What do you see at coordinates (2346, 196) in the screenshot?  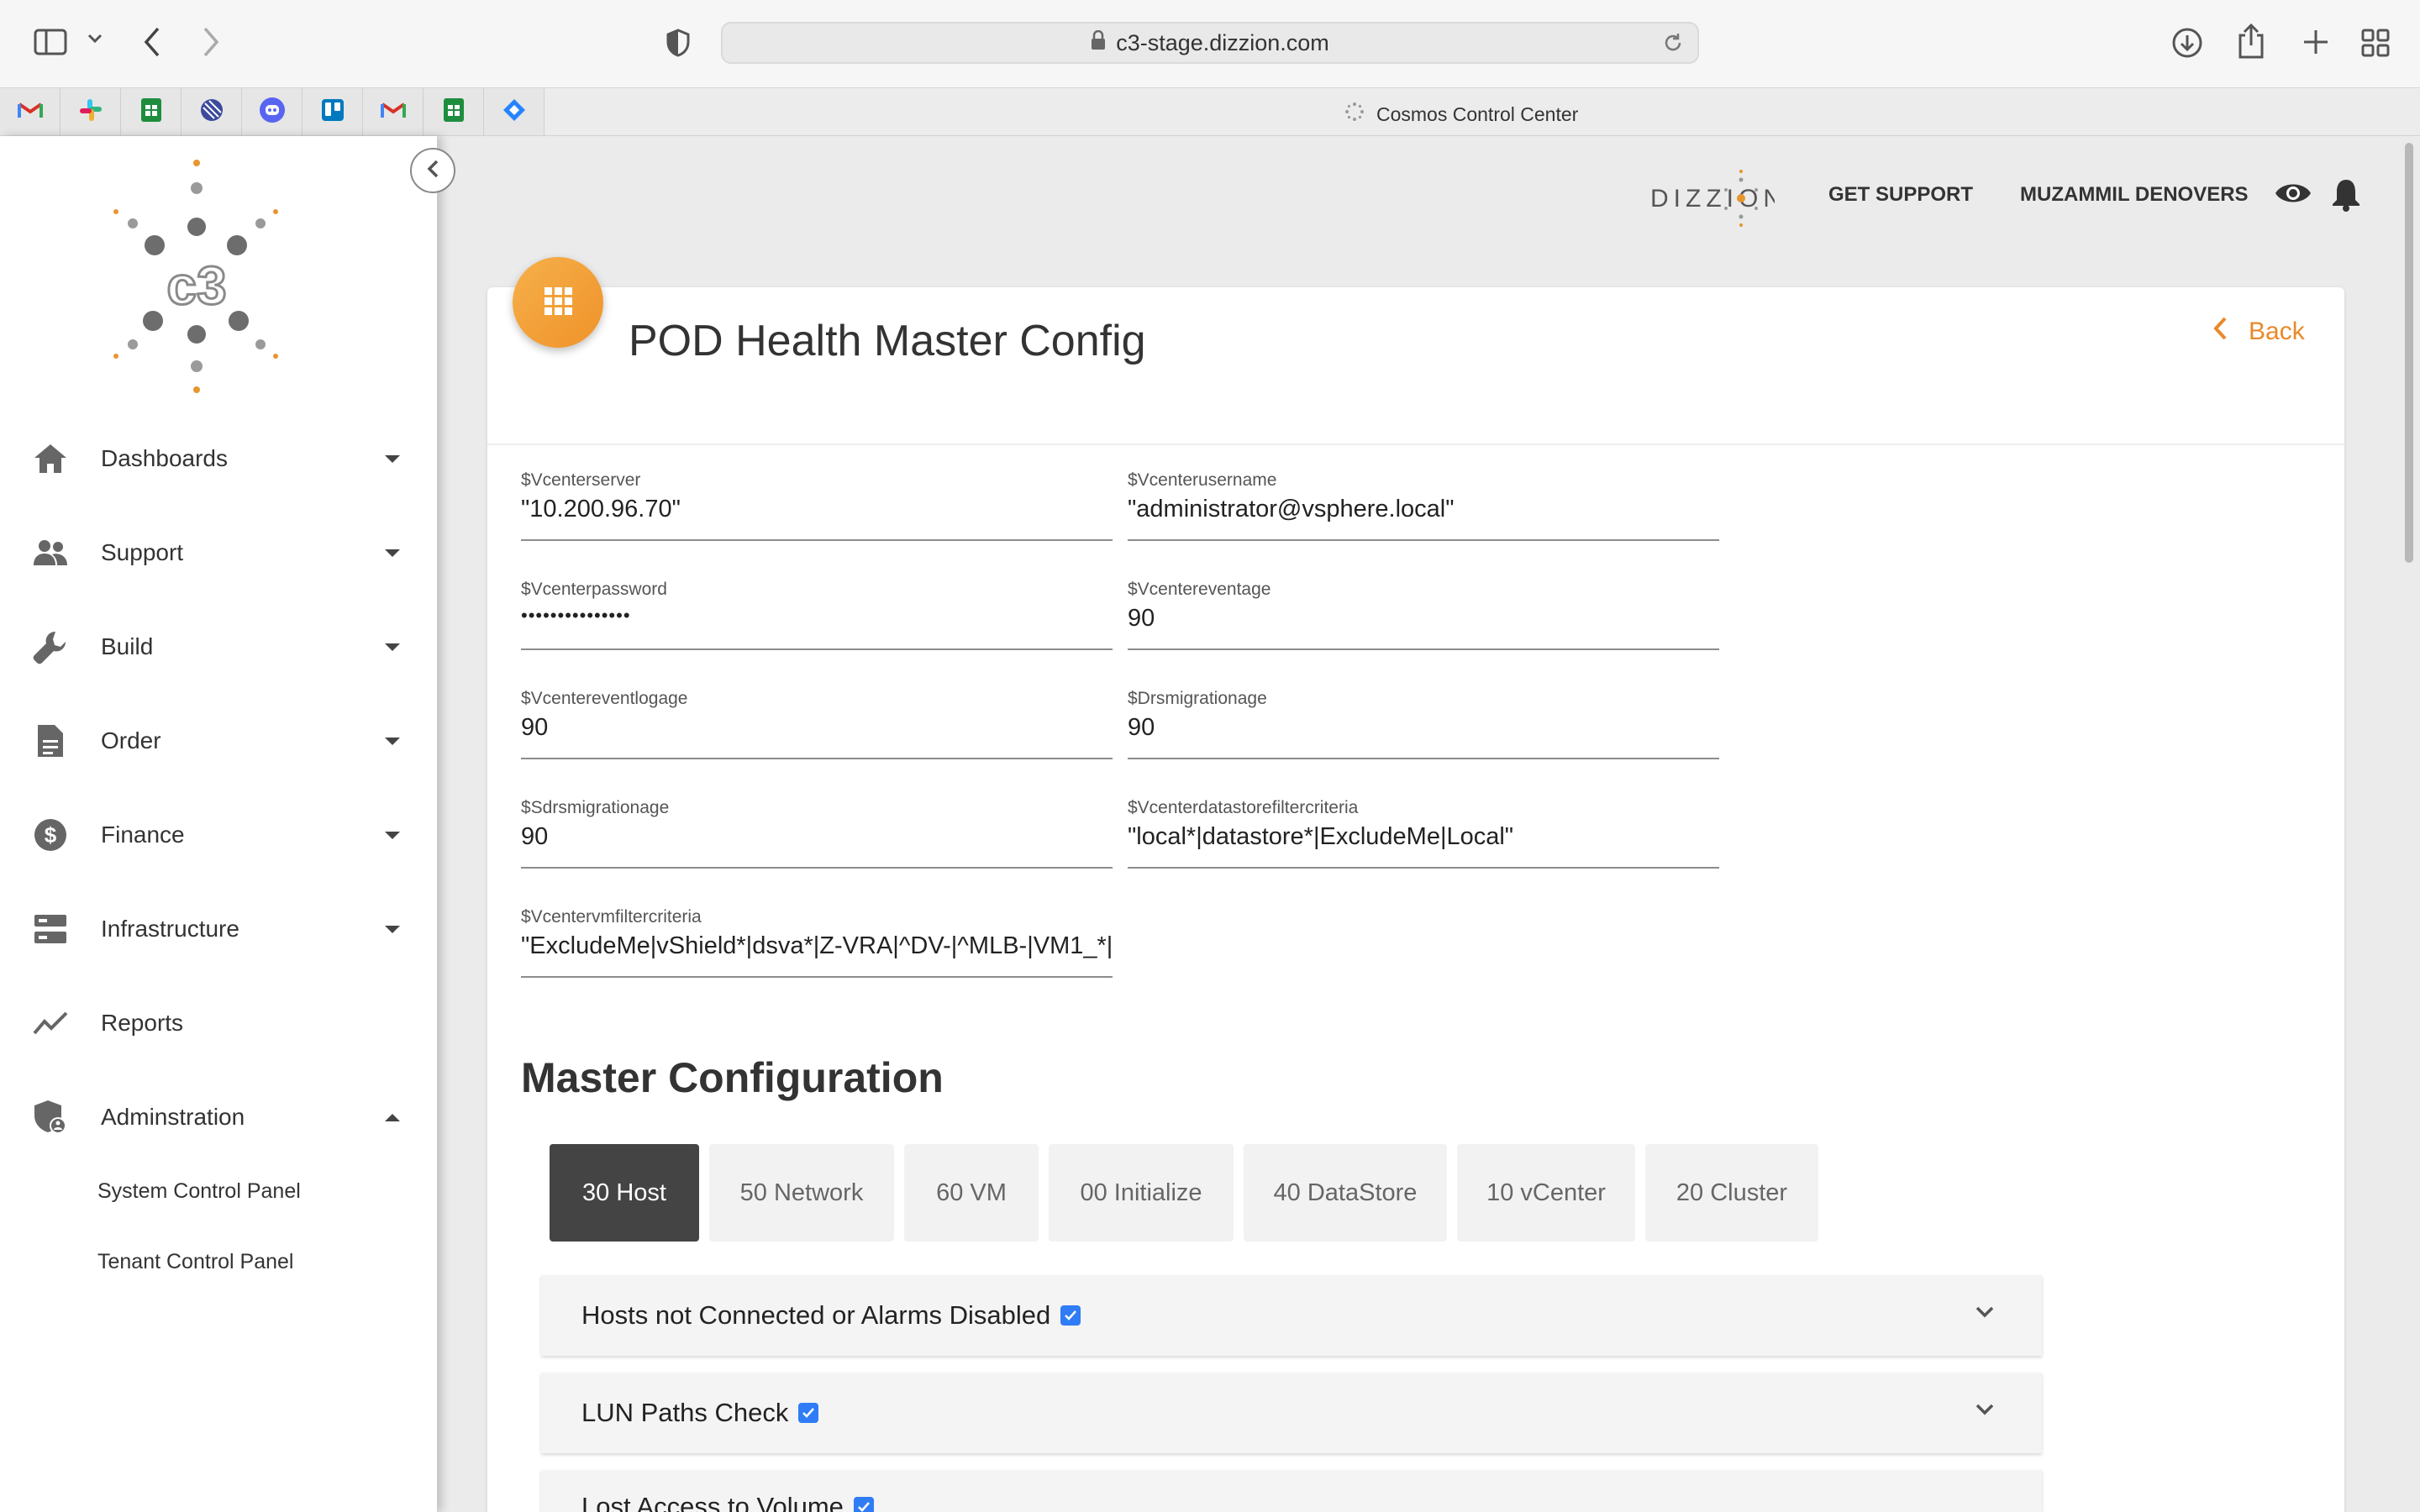 I see `bell-icon` at bounding box center [2346, 196].